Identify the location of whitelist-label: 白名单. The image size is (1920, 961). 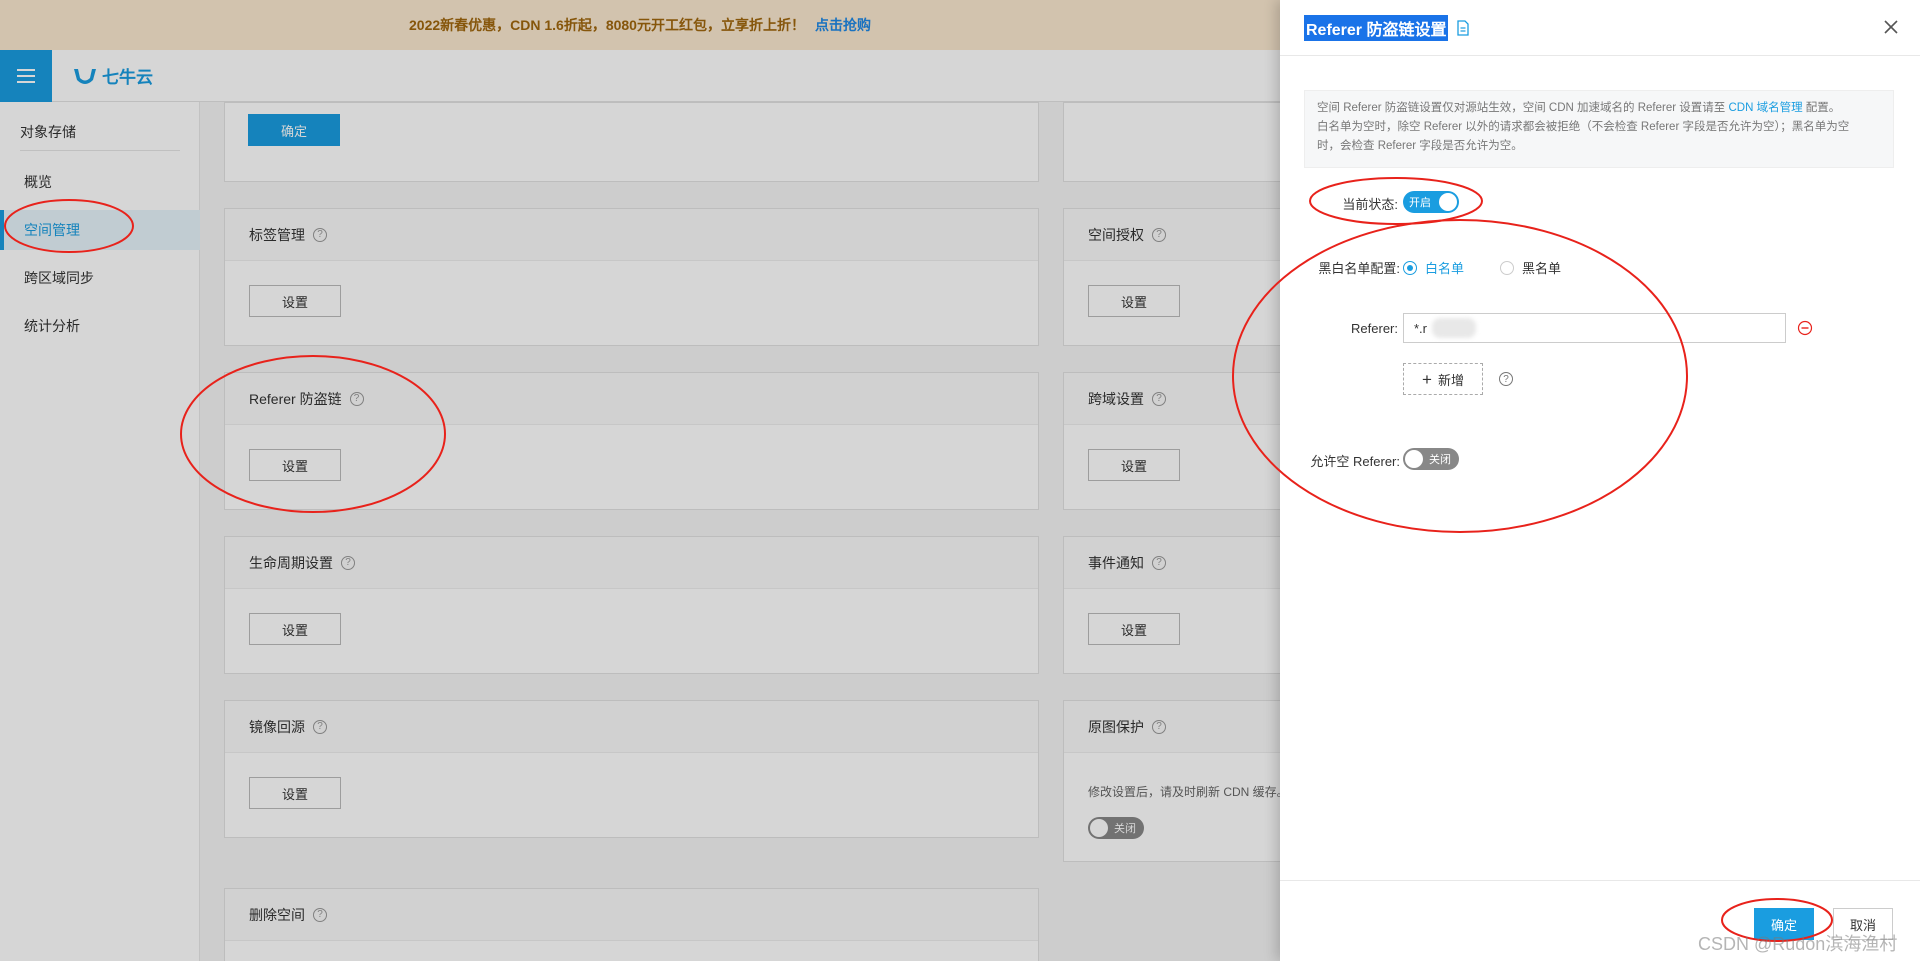
(1445, 268).